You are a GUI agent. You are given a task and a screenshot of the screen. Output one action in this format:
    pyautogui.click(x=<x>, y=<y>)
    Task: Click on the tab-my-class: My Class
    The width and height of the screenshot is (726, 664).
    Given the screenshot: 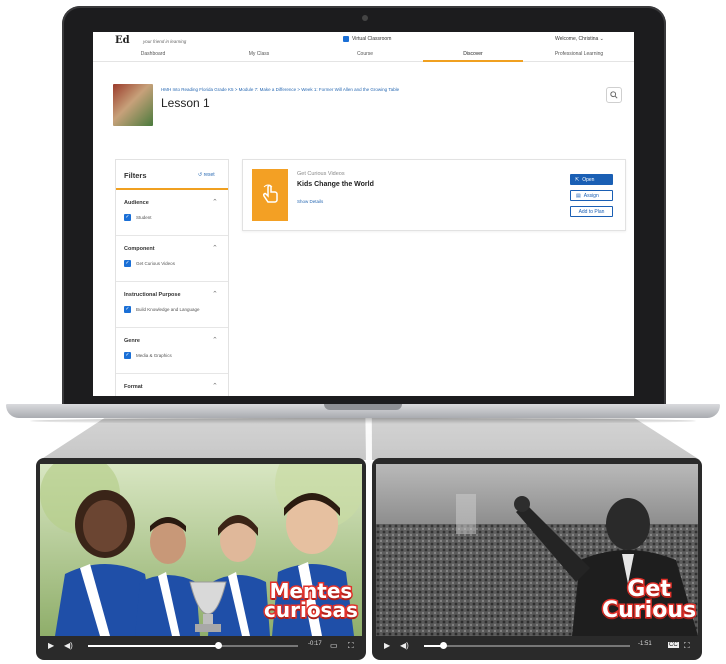 What is the action you would take?
    pyautogui.click(x=259, y=54)
    